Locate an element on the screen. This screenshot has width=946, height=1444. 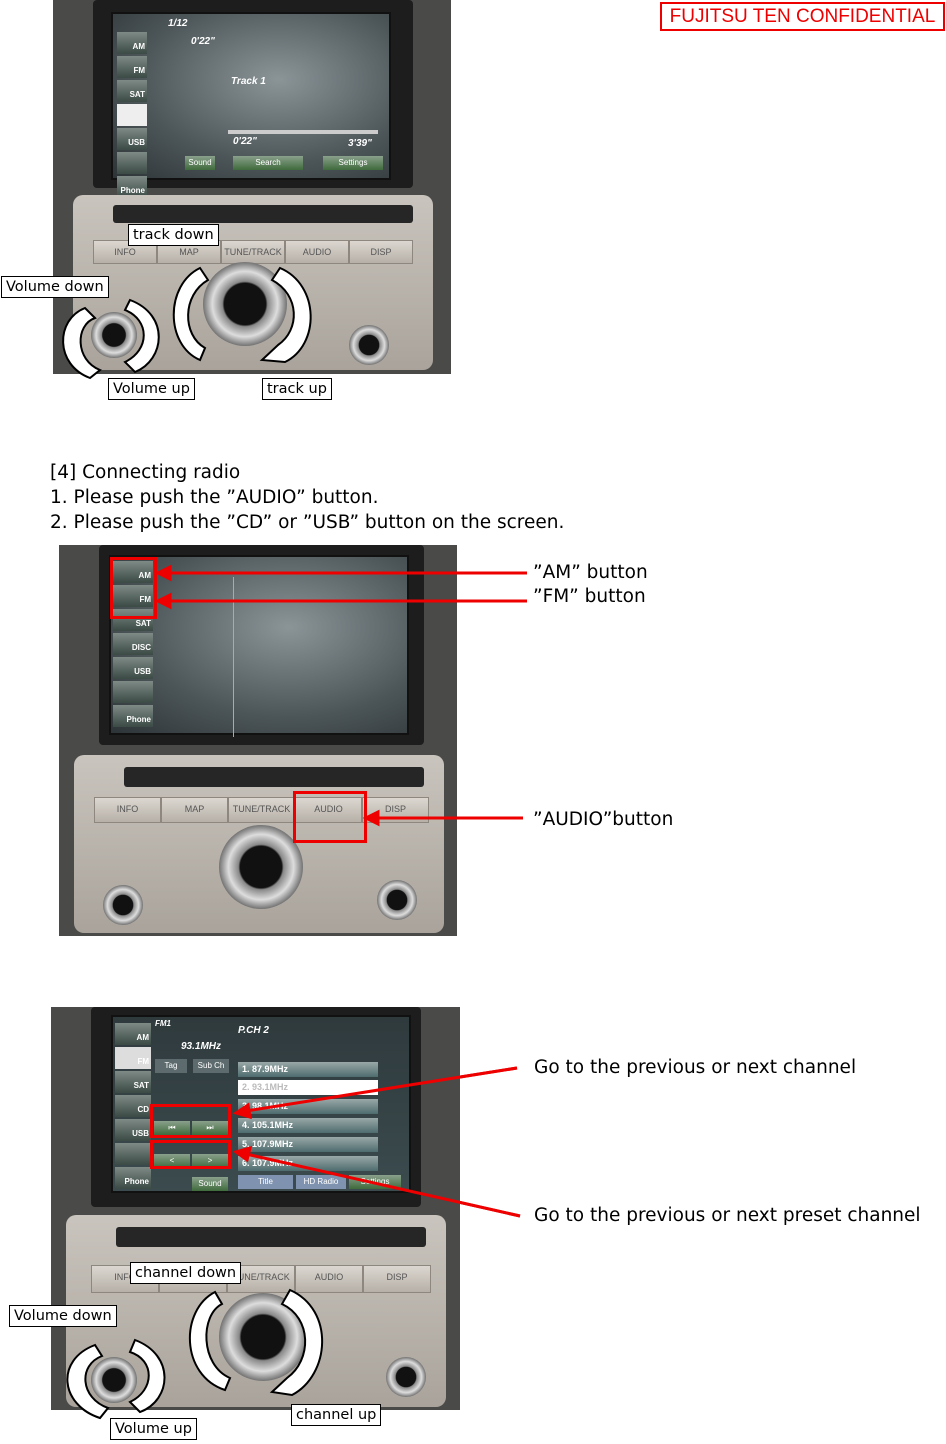
step-1: 1. Please push the ”AUDIO” button. is located at coordinates (214, 497).